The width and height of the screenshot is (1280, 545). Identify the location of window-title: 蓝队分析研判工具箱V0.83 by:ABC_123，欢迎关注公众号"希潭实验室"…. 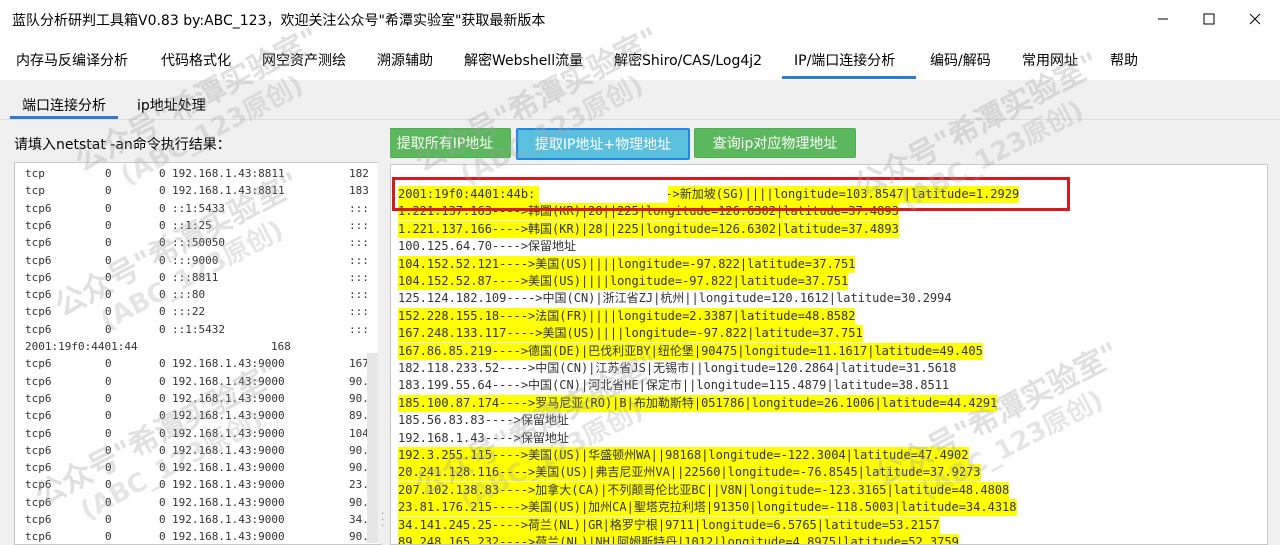
(279, 21).